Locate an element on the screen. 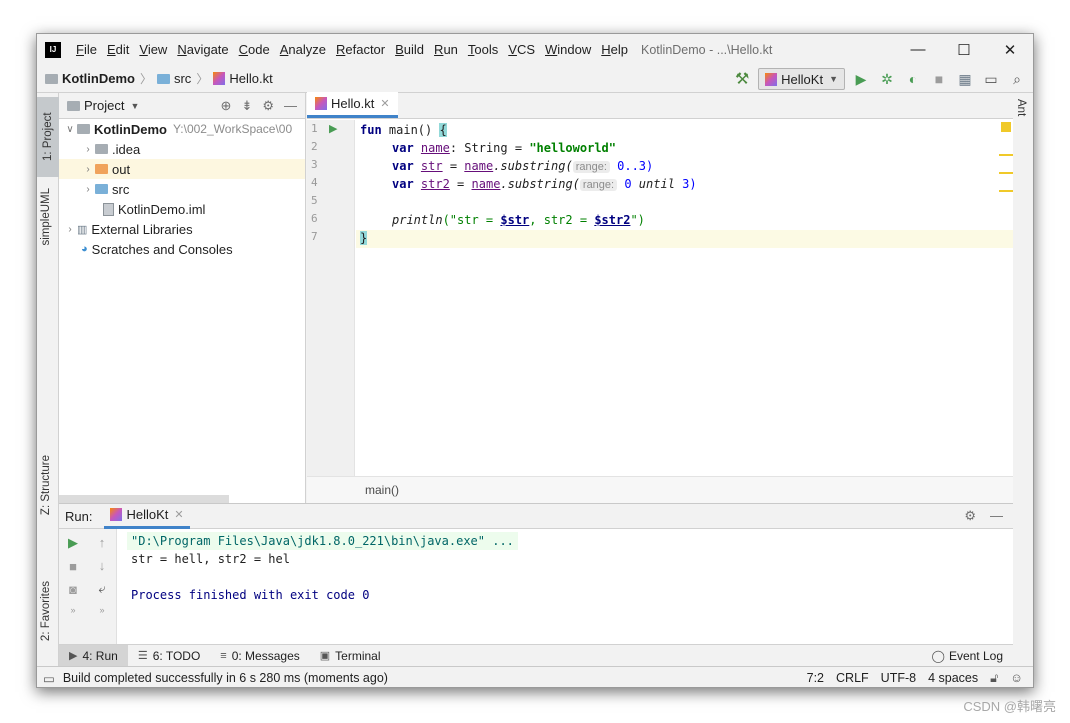 The image size is (1070, 723). run-icon: ▶ is located at coordinates (861, 79).